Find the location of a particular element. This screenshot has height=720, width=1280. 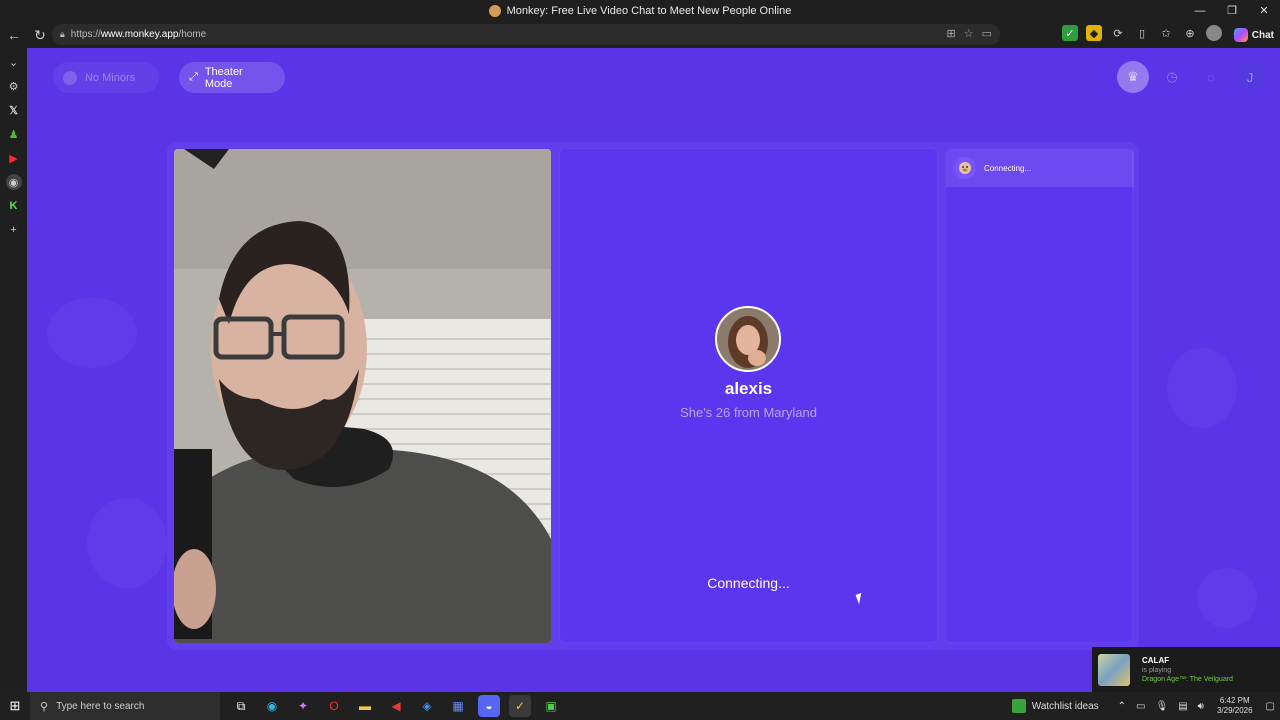

monkey-icon is located at coordinates (965, 168).